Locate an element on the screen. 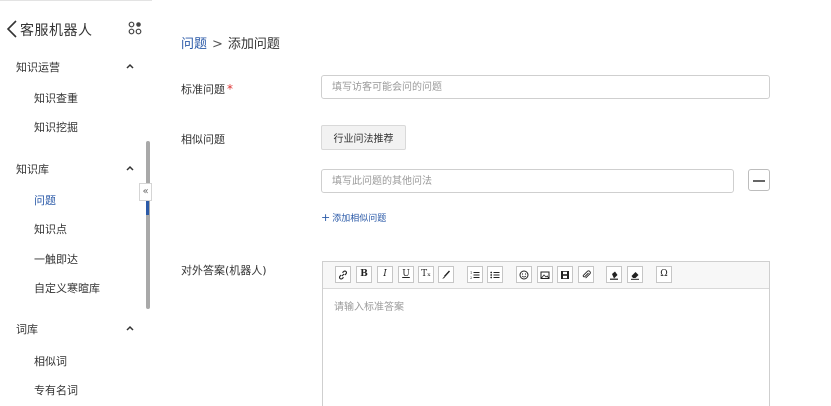 Image resolution: width=831 pixels, height=406 pixels. special-char-button: Ω is located at coordinates (664, 274).